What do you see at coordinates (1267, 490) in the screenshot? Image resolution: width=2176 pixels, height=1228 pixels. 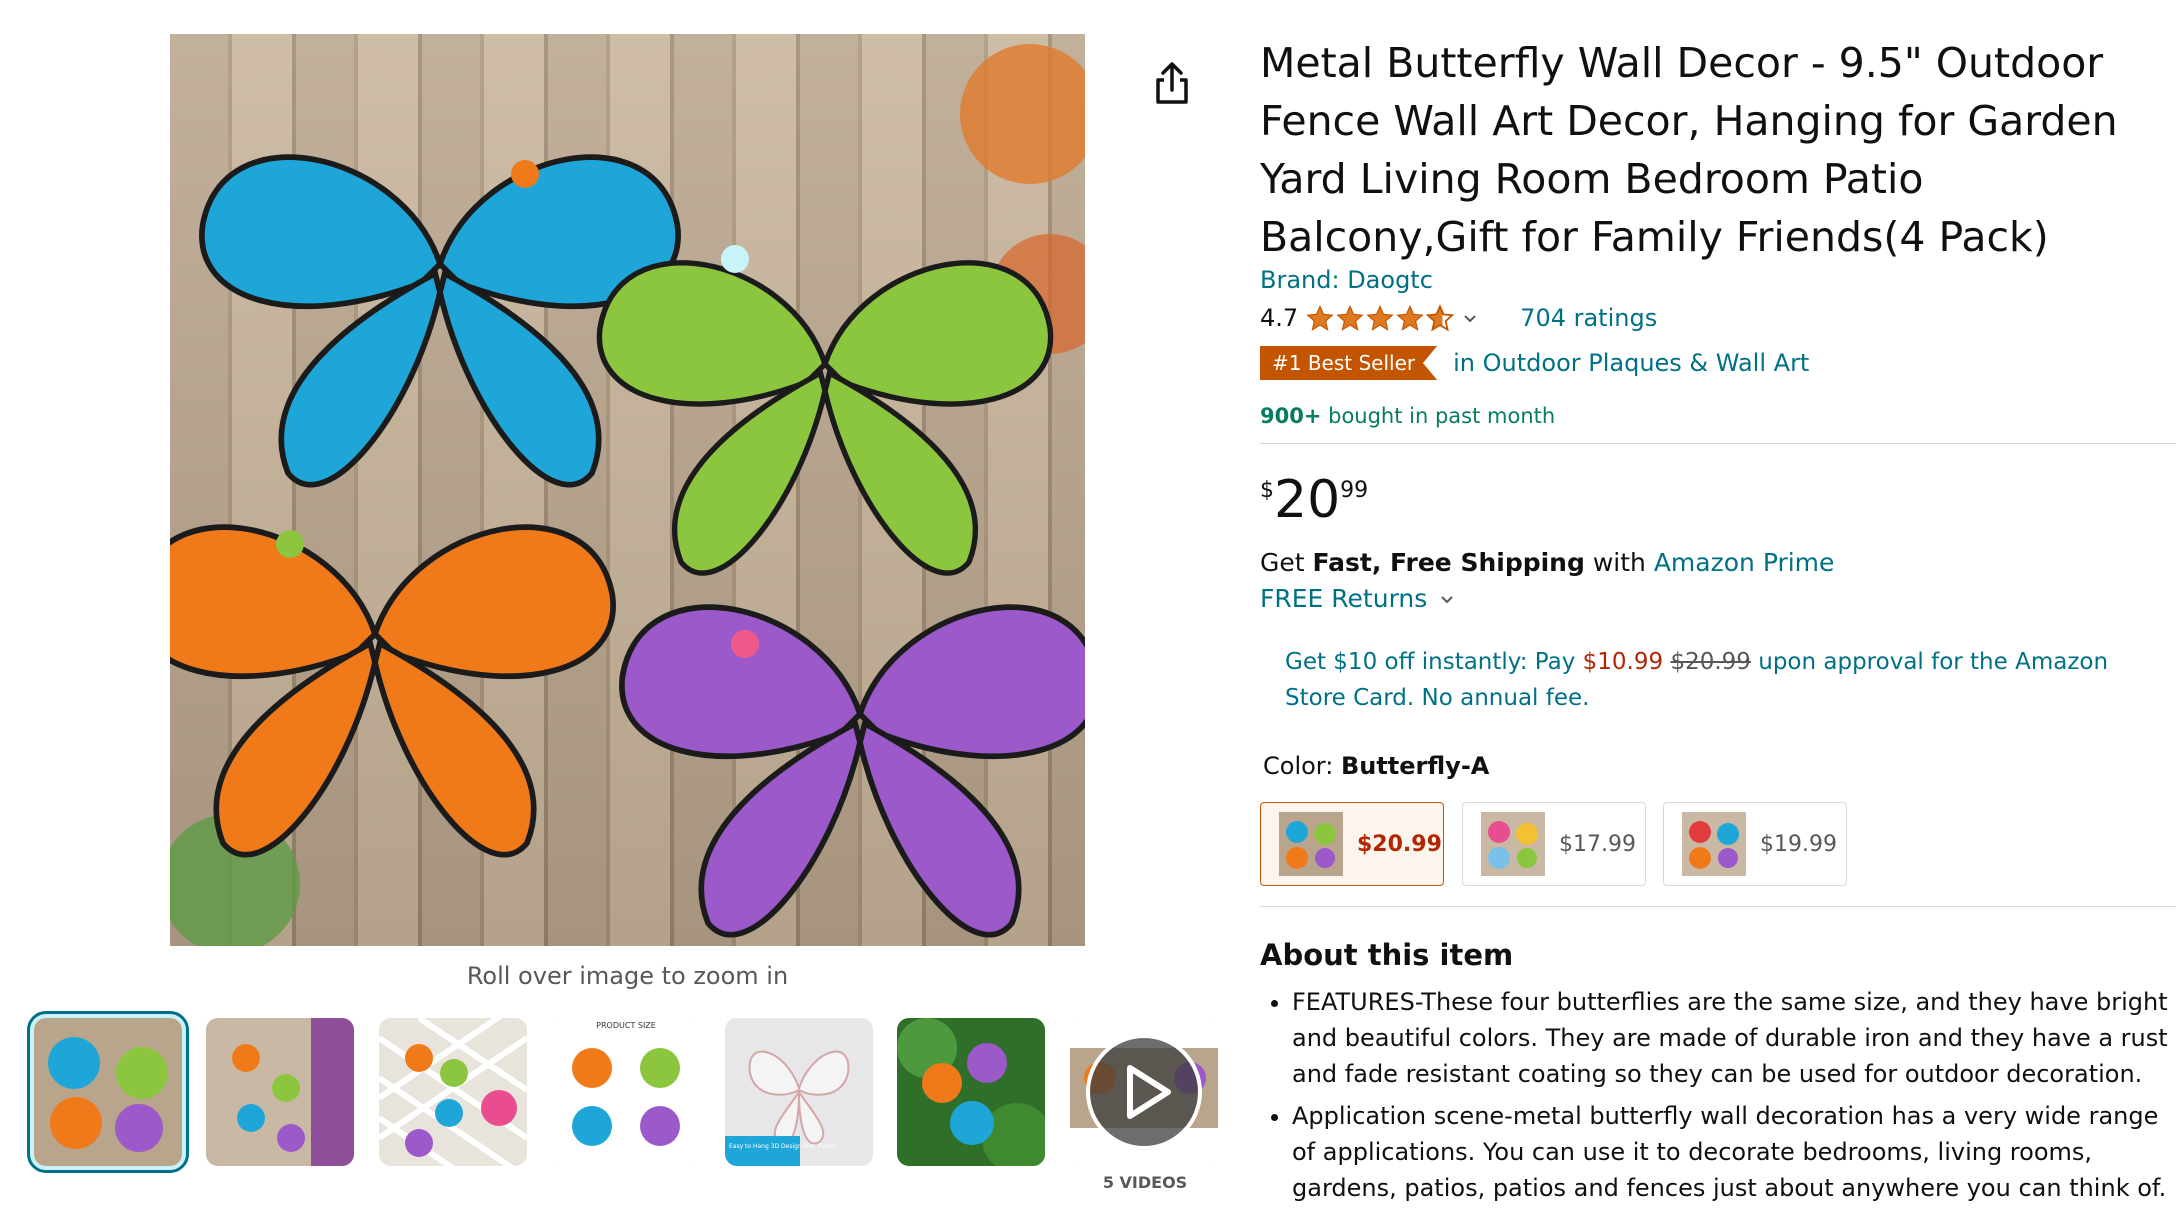 I see `price-symbol: $` at bounding box center [1267, 490].